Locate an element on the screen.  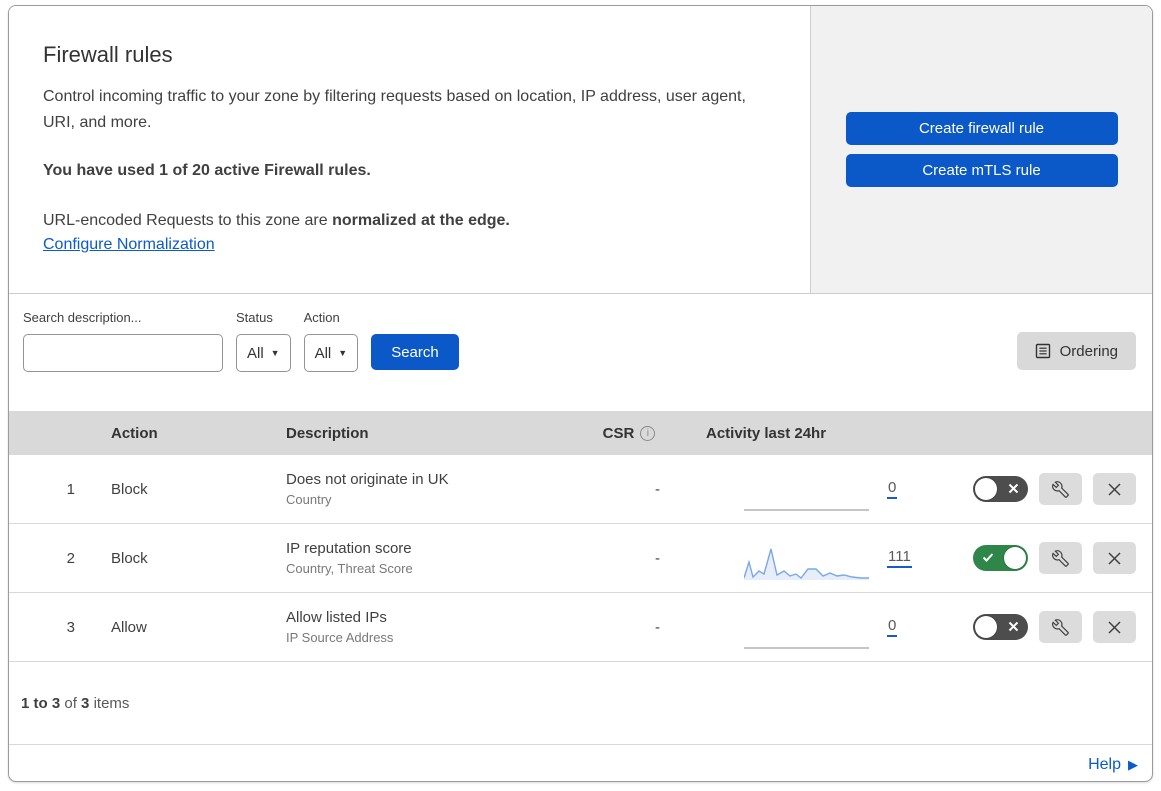
header-csr-label: CSR is located at coordinates (618, 433).